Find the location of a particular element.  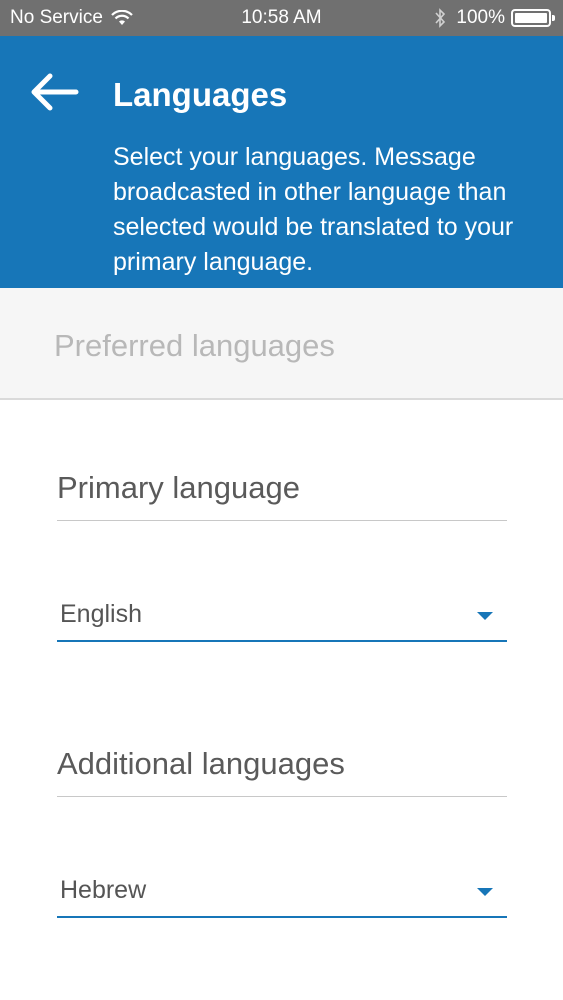

back-button is located at coordinates (54, 92).